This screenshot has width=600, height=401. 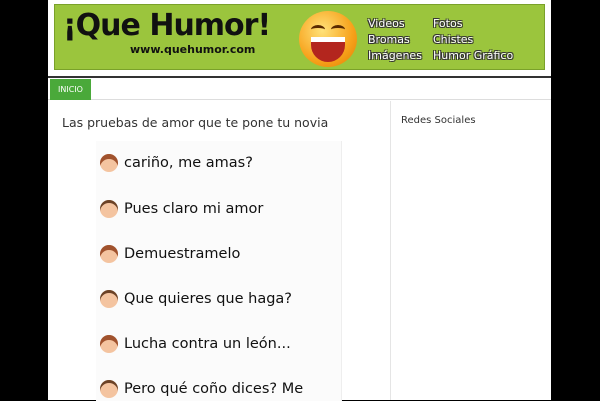 I want to click on header-link-imagenes: Imágenes, so click(x=395, y=55).